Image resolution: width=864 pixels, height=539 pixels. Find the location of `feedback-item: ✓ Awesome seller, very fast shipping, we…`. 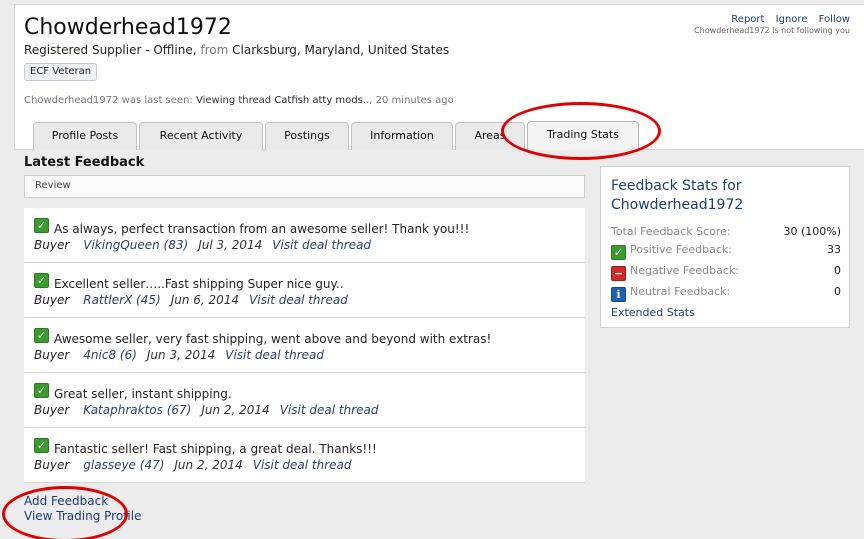

feedback-item: ✓ Awesome seller, very fast shipping, we… is located at coordinates (304, 345).